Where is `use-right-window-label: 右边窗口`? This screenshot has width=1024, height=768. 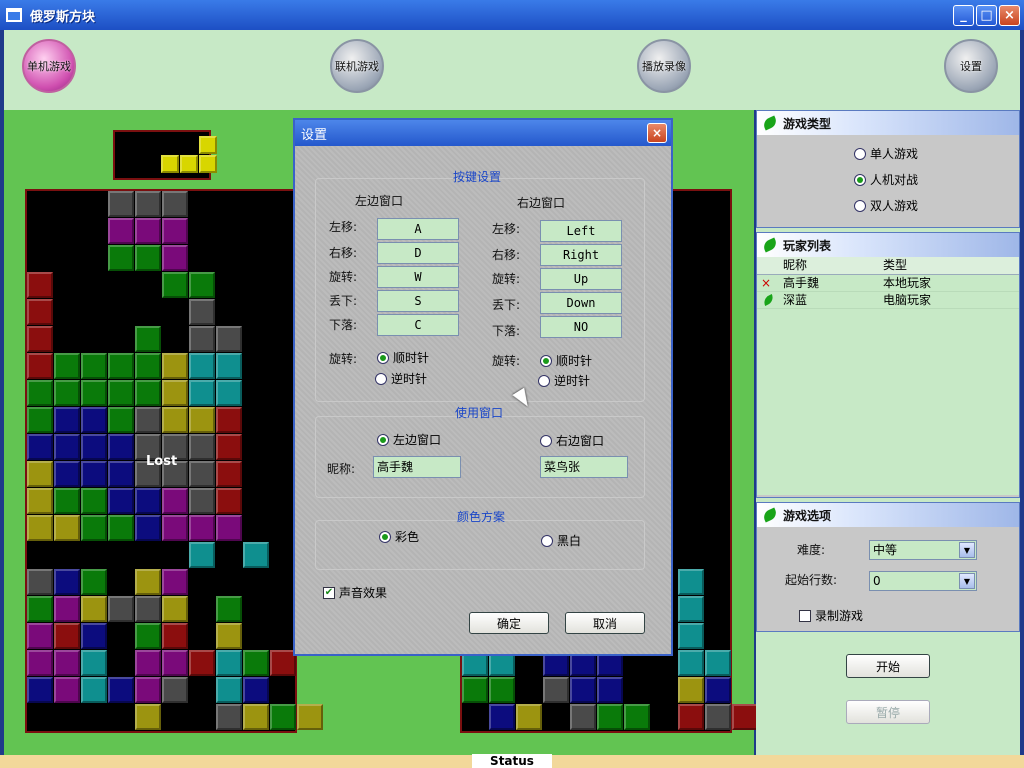
use-right-window-label: 右边窗口 is located at coordinates (580, 441).